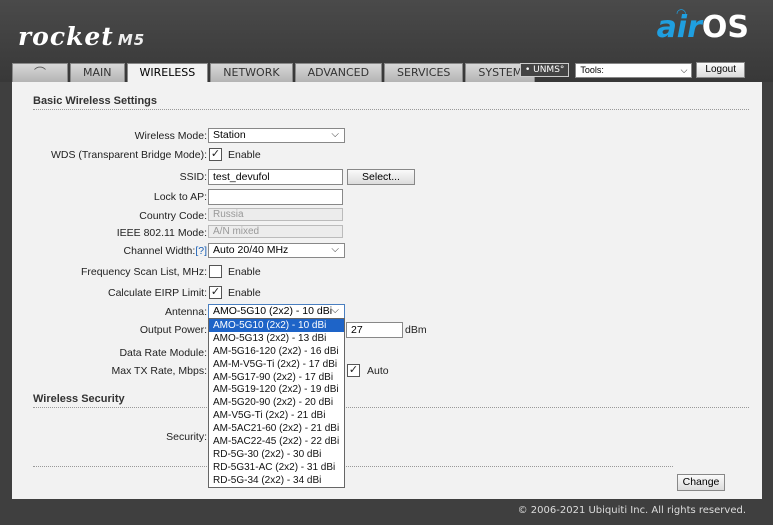  Describe the element at coordinates (416, 330) in the screenshot. I see `output-power-unit: dBm` at that location.